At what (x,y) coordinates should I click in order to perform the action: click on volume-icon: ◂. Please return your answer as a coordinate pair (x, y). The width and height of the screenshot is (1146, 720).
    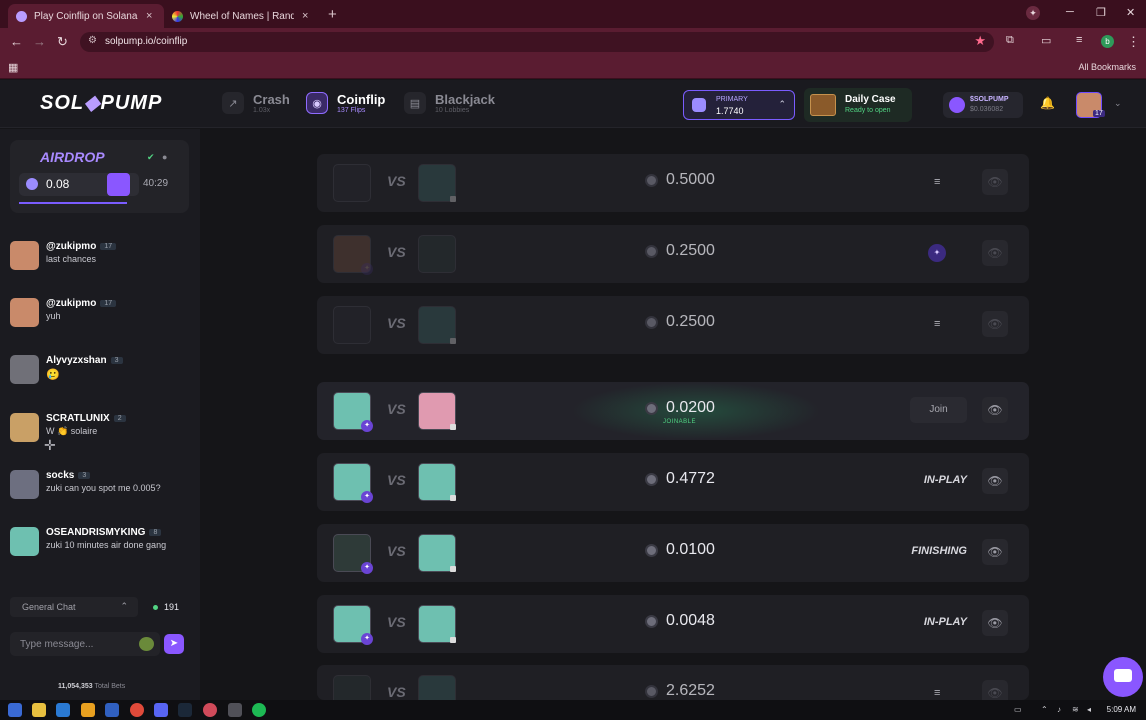
    Looking at the image, I should click on (1089, 709).